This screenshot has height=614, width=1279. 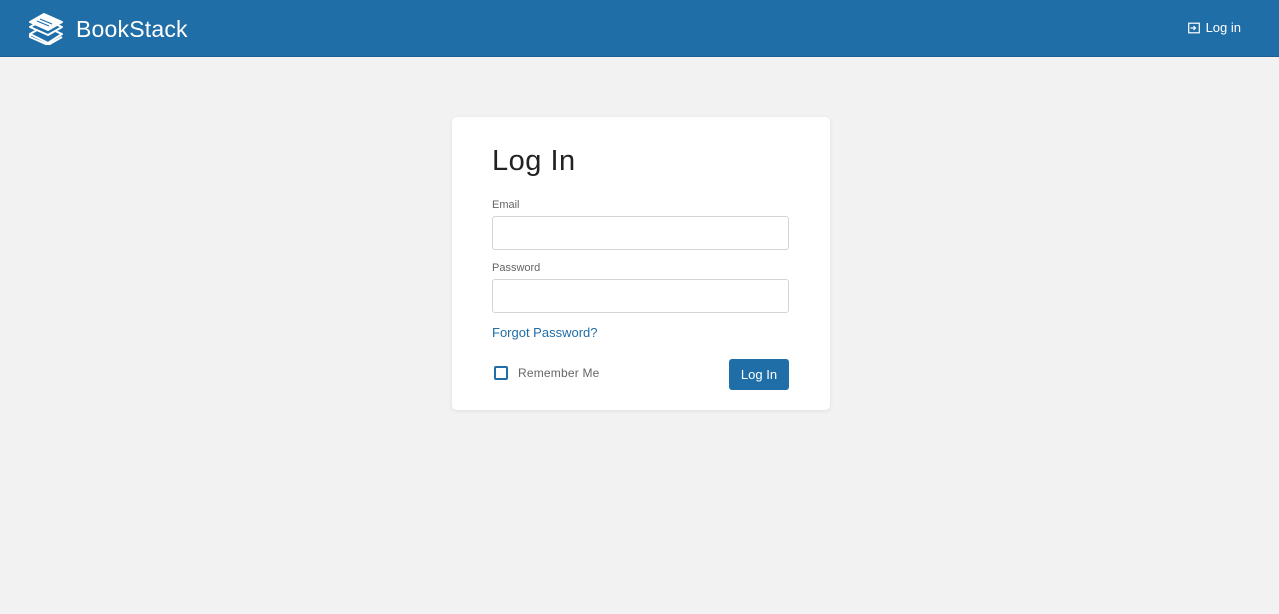 I want to click on password-label: Password, so click(x=516, y=268).